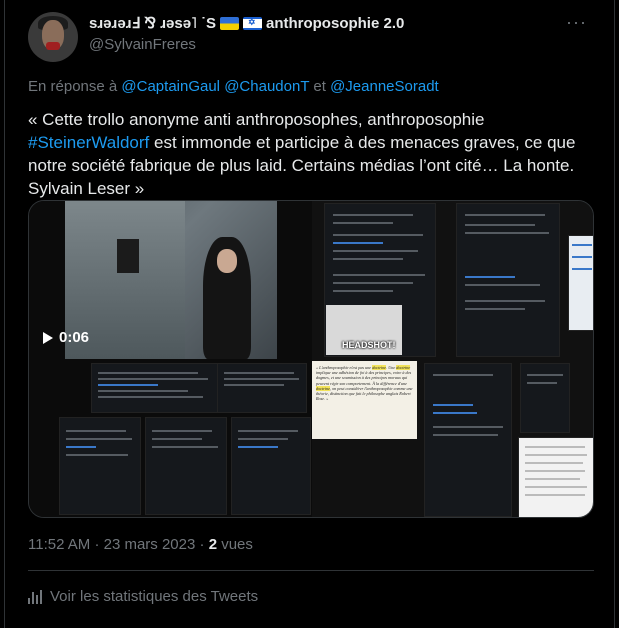 This screenshot has width=619, height=628. Describe the element at coordinates (311, 570) in the screenshot. I see `divider` at that location.